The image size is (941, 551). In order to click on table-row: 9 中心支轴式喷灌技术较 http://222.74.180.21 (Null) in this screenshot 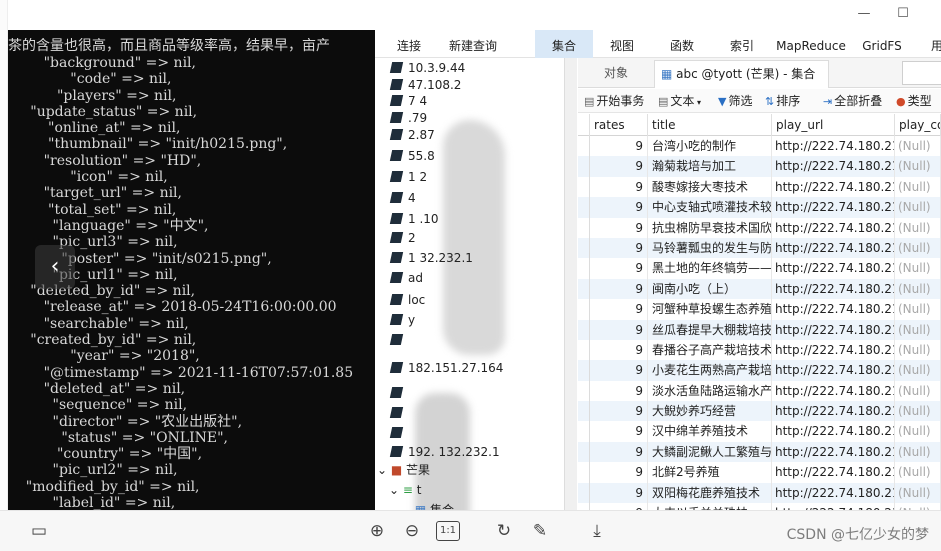, I will do `click(759, 207)`.